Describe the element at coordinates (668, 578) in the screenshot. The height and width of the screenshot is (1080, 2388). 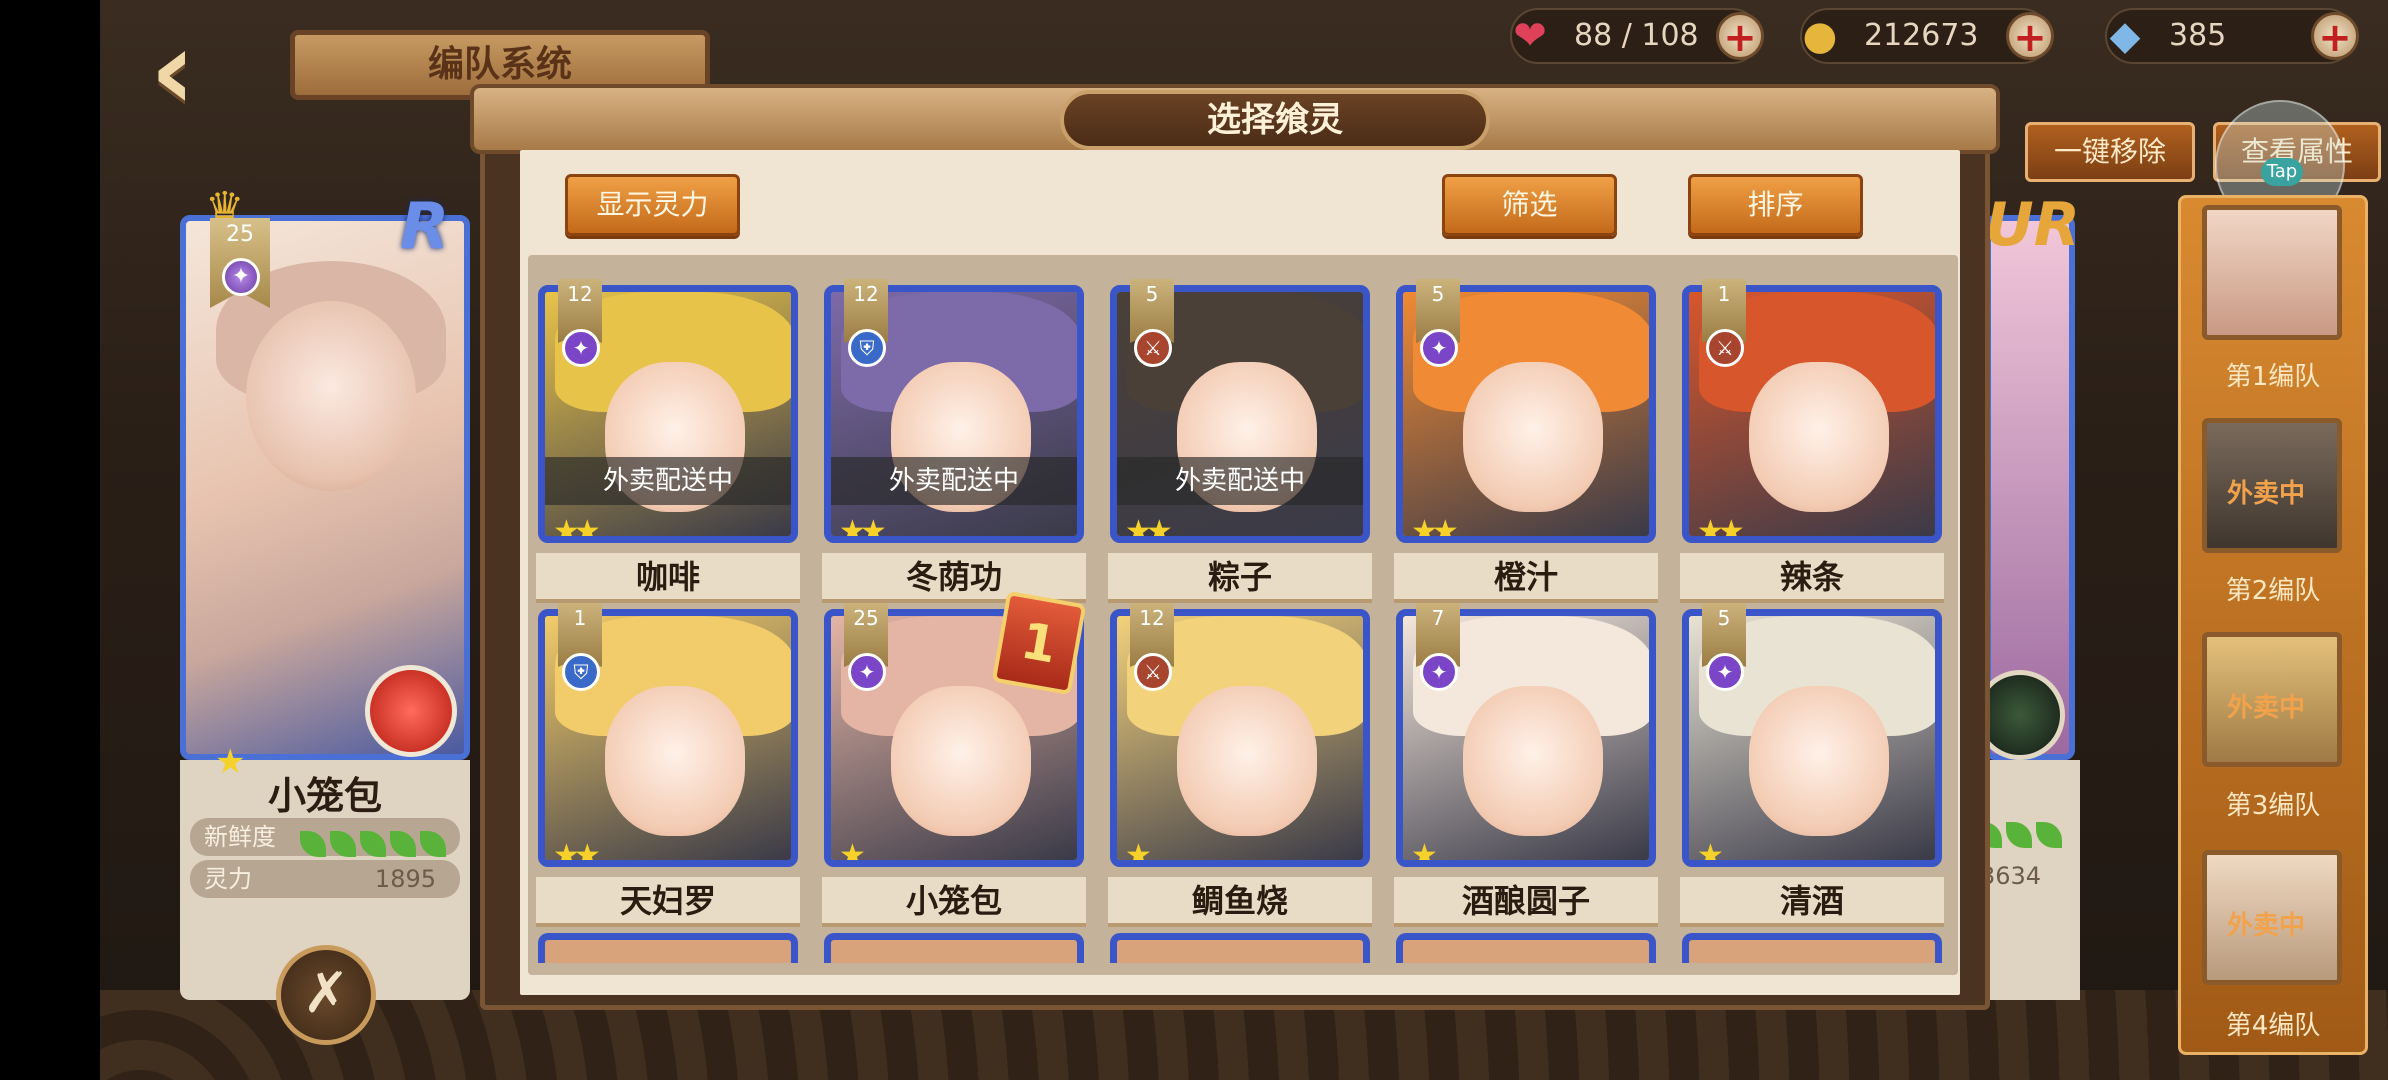
I see `character-name: 咖啡` at that location.